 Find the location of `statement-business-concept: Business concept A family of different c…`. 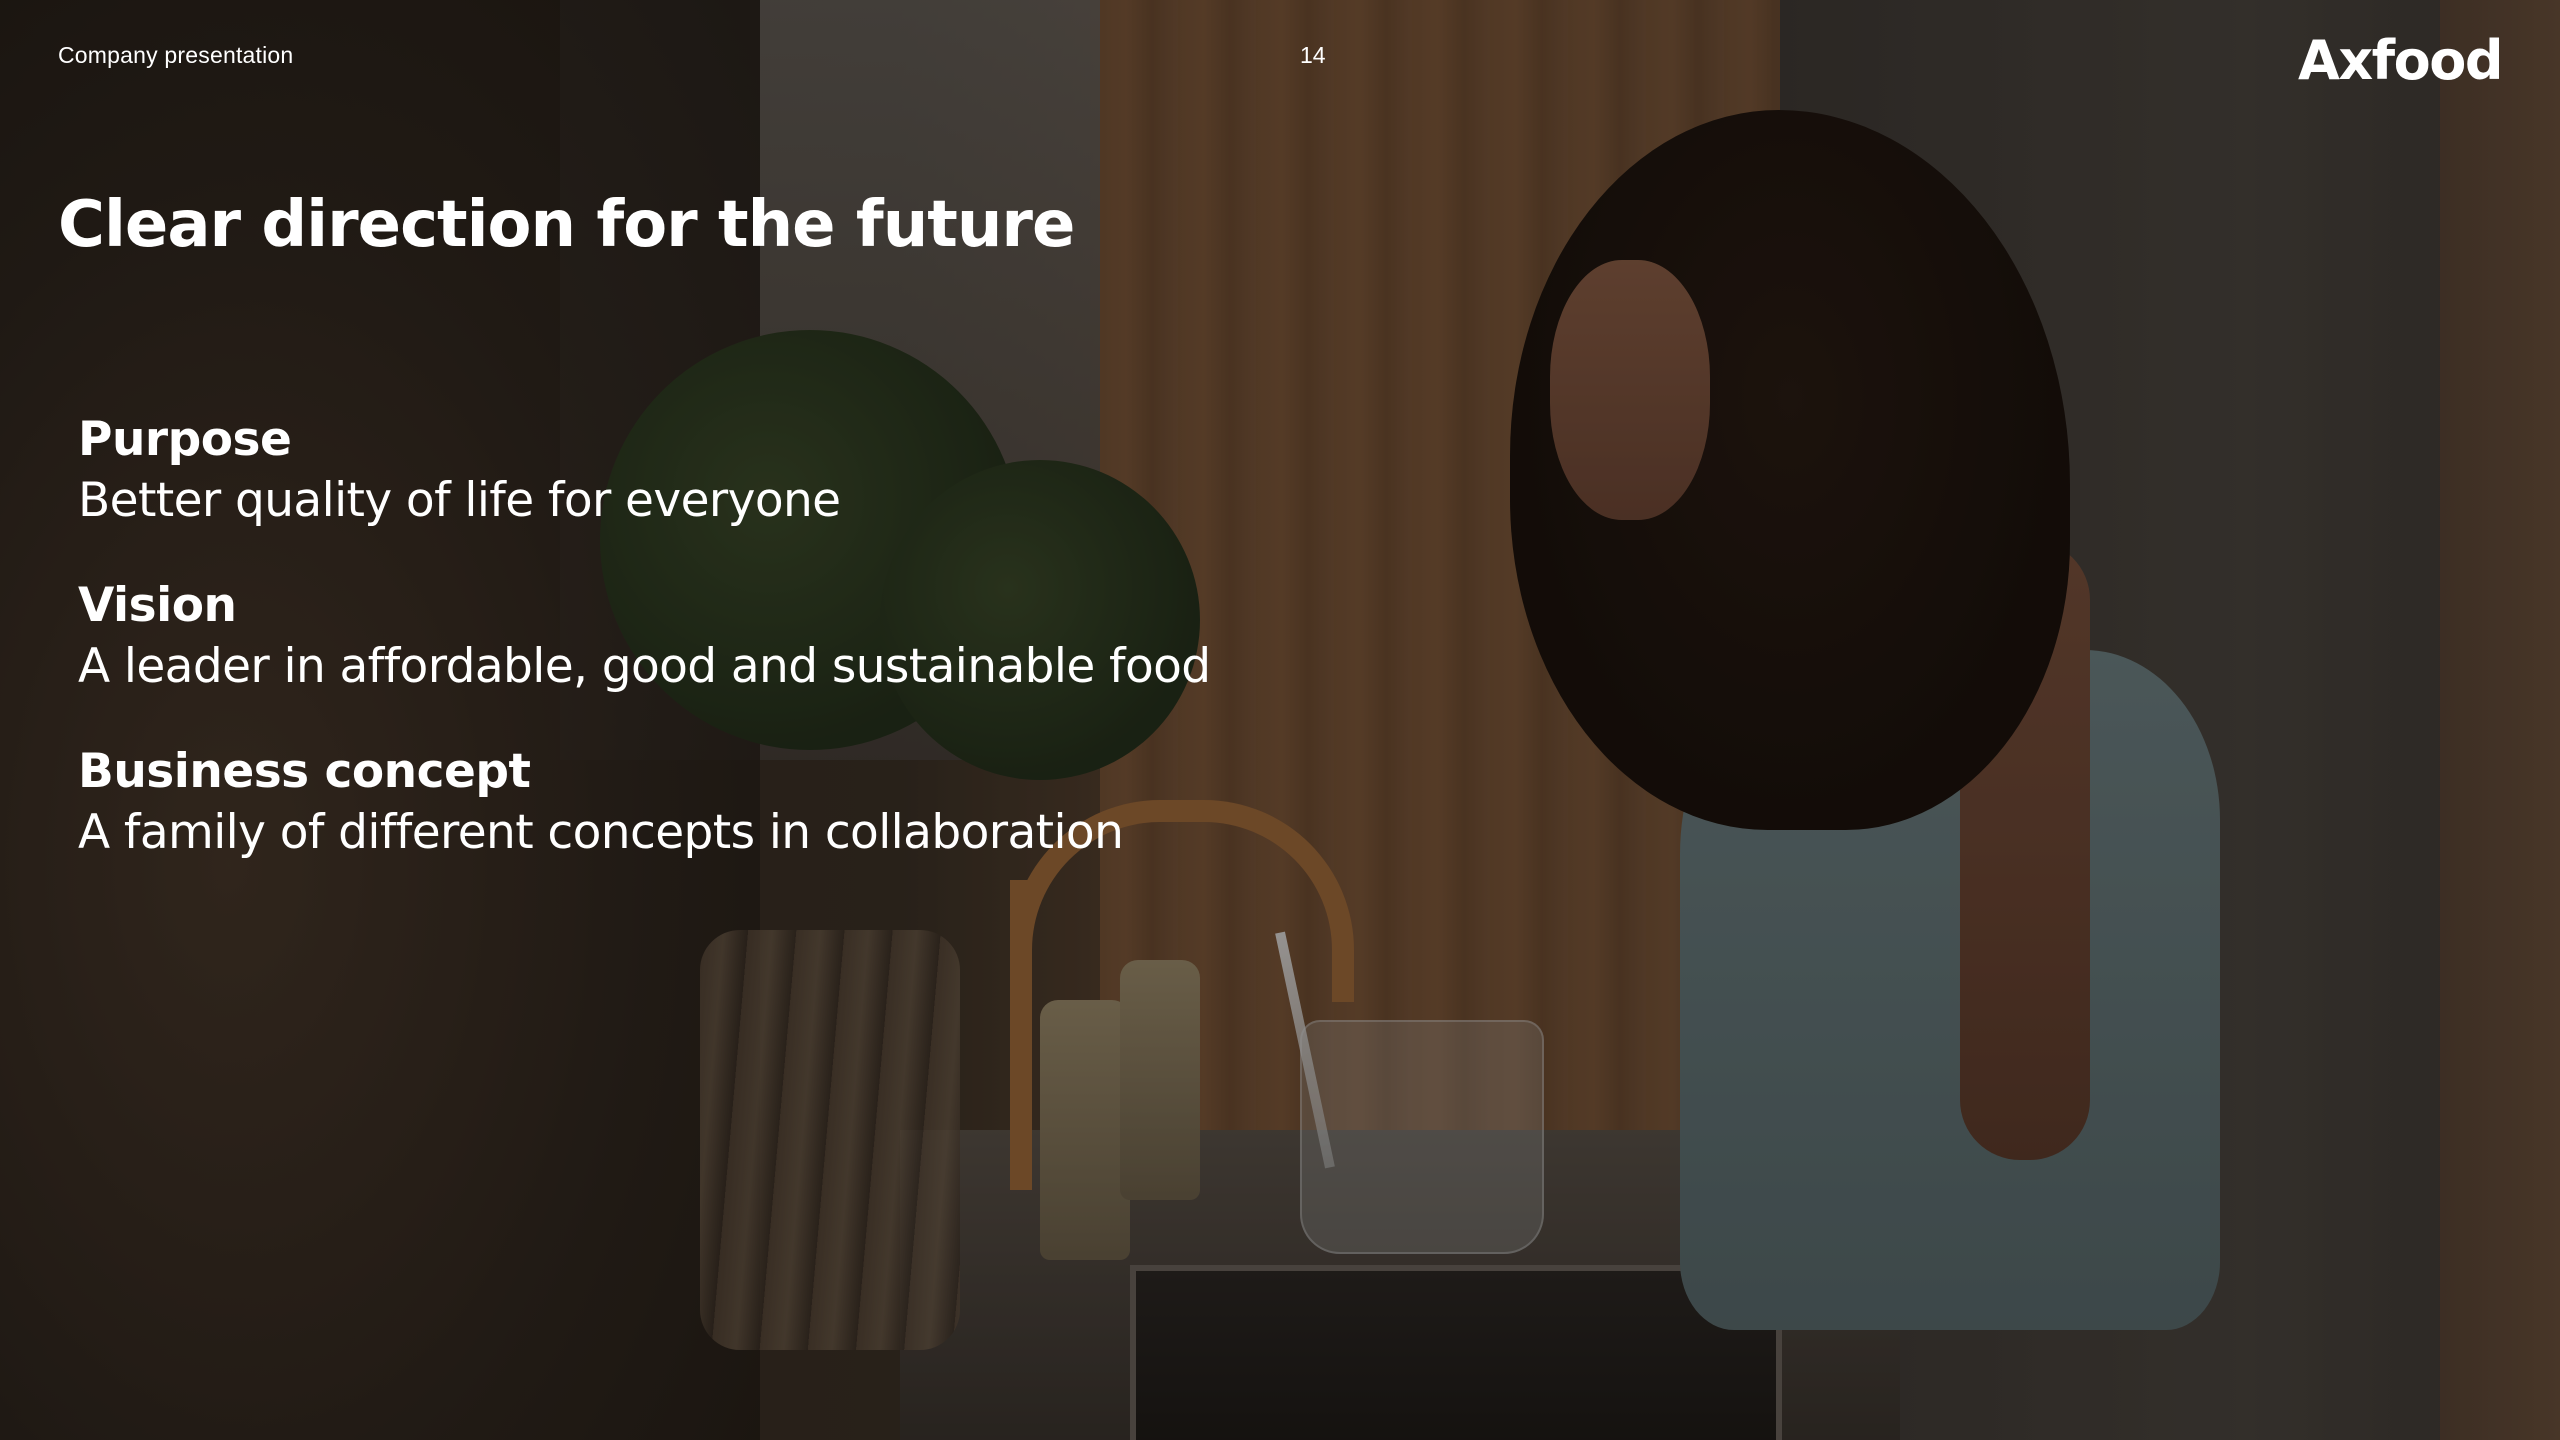

statement-business-concept: Business concept A family of different c… is located at coordinates (778, 803).